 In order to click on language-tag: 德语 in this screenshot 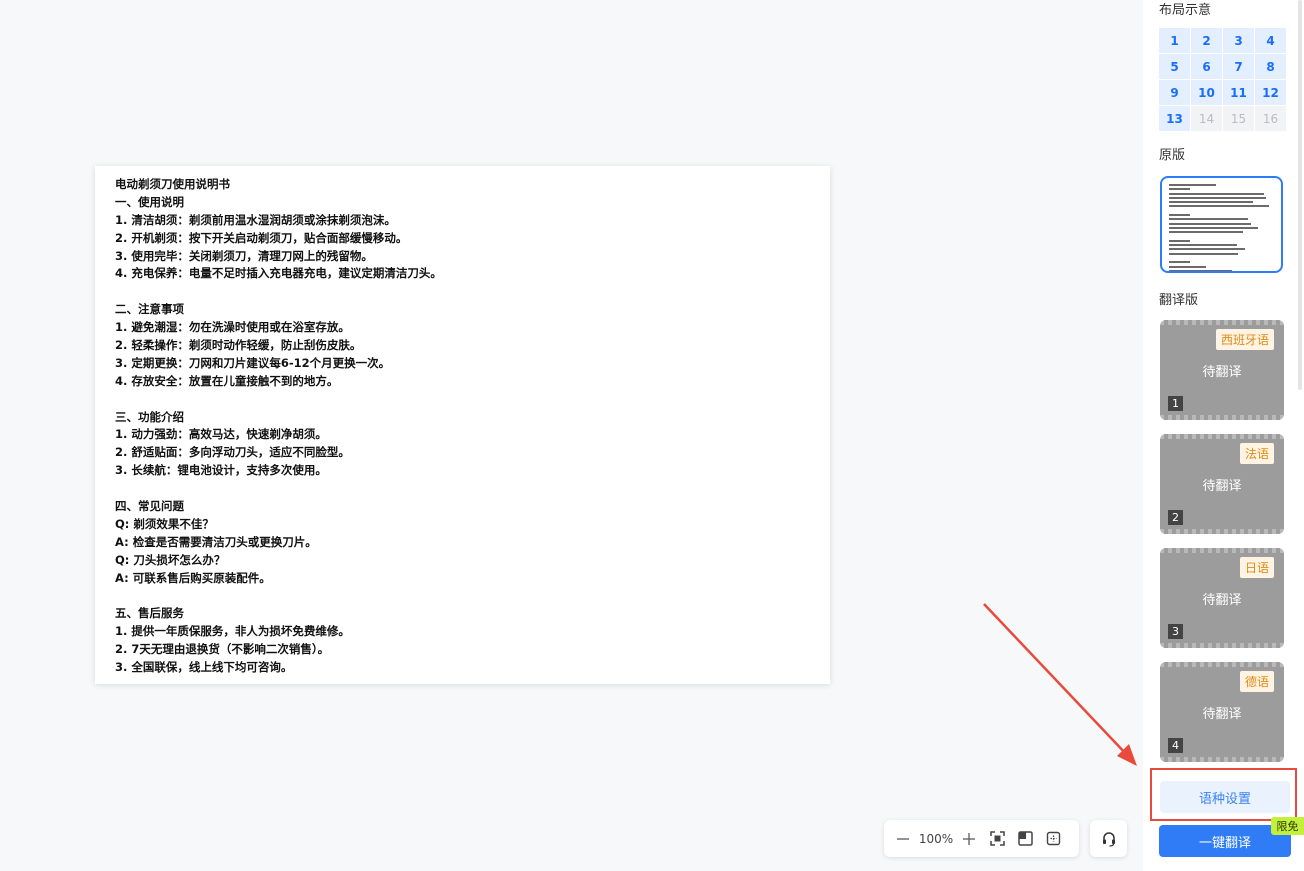, I will do `click(1256, 681)`.